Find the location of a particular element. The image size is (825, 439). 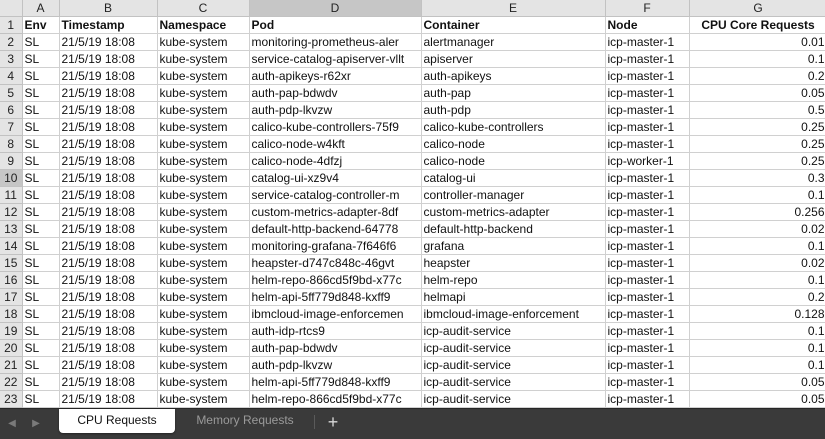

cell: ibmcloud-image-enforcement is located at coordinates (513, 314).